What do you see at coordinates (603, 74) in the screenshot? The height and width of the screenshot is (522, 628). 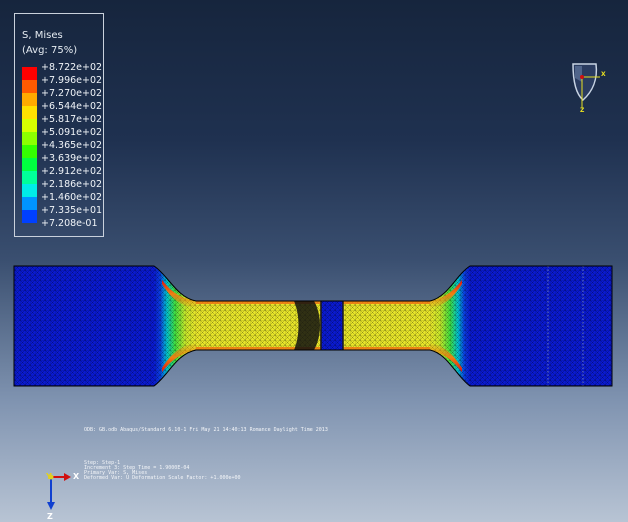 I see `view-cube-x-label: X` at bounding box center [603, 74].